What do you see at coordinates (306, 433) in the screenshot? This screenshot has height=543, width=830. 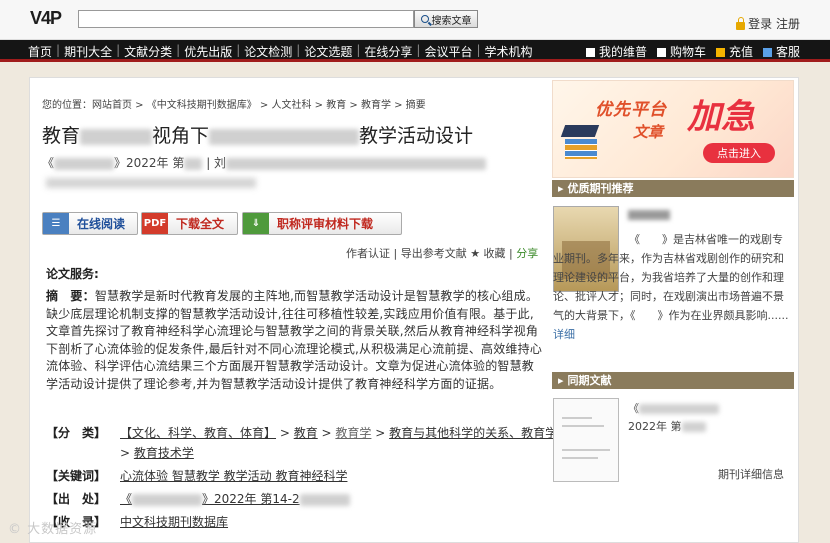 I see `category-link: 教育` at bounding box center [306, 433].